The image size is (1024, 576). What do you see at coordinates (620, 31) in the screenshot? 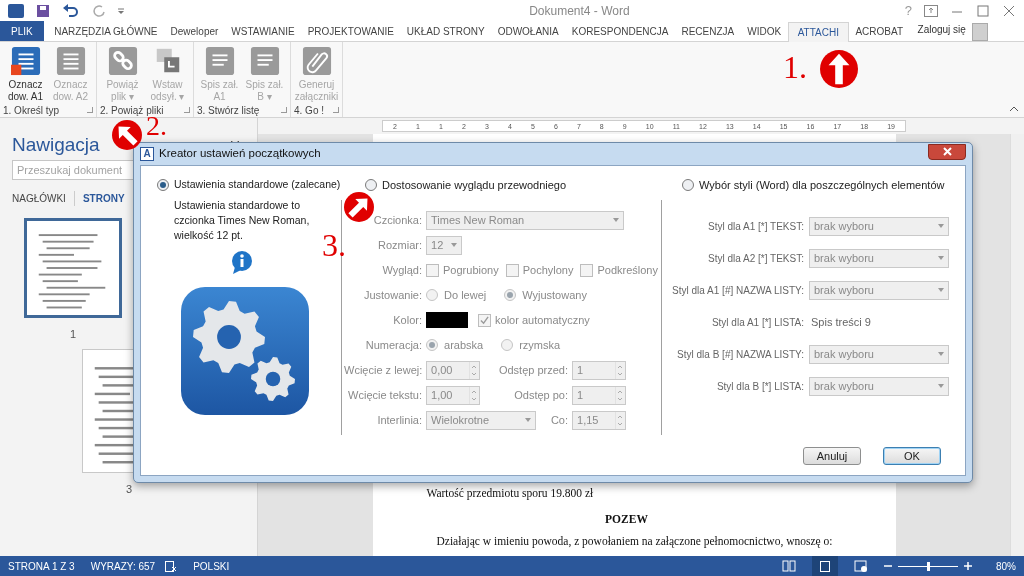
I see `ribbon-tab: KORESPONDENCJA` at bounding box center [620, 31].